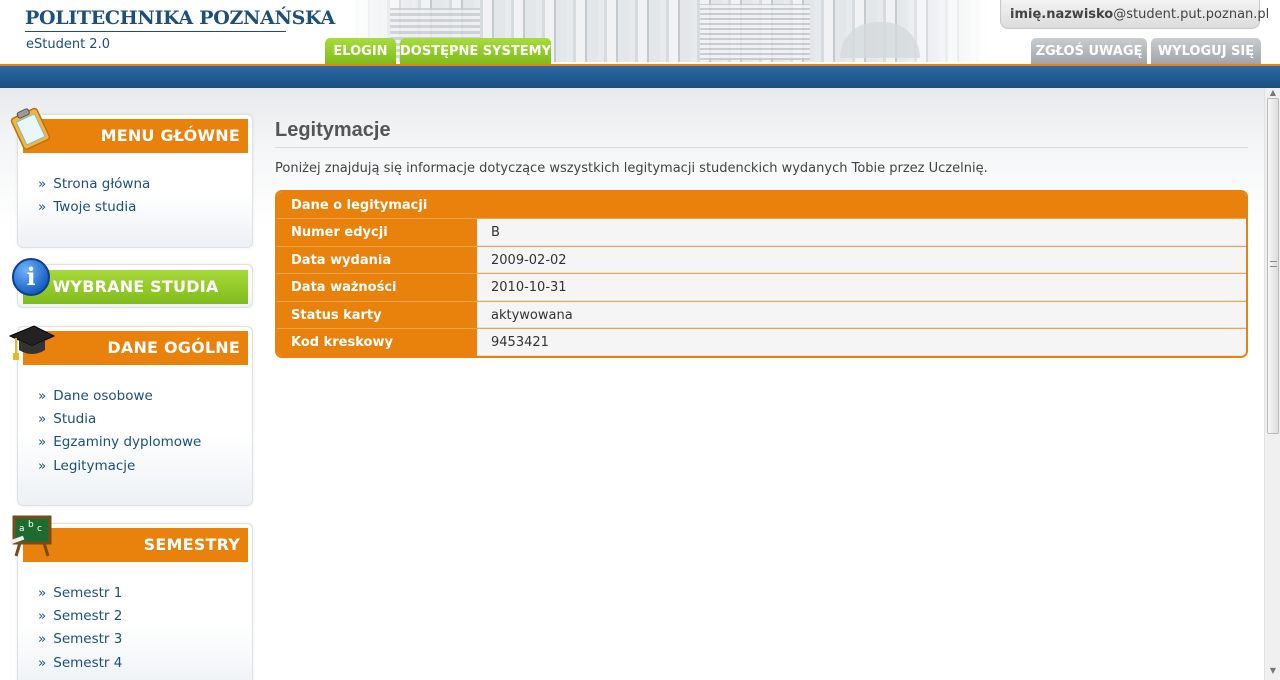 The width and height of the screenshot is (1280, 680). Describe the element at coordinates (861, 342) in the screenshot. I see `row-value: 9453421` at that location.